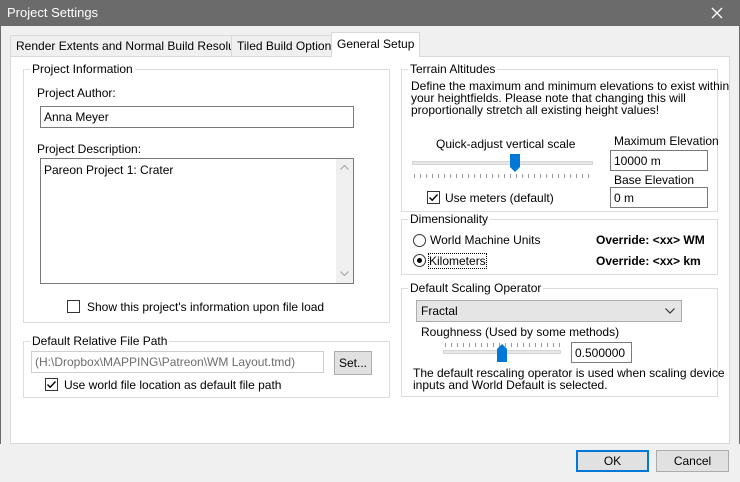  Describe the element at coordinates (502, 163) in the screenshot. I see `quick-adjust-track` at that location.